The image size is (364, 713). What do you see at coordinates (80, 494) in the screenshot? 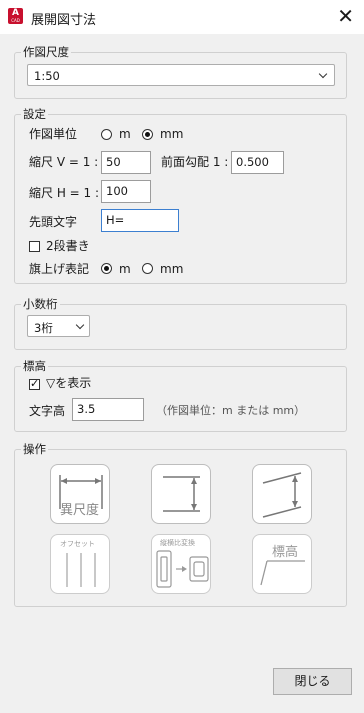
I see `different-scale-dimension-button: 異尺度` at bounding box center [80, 494].